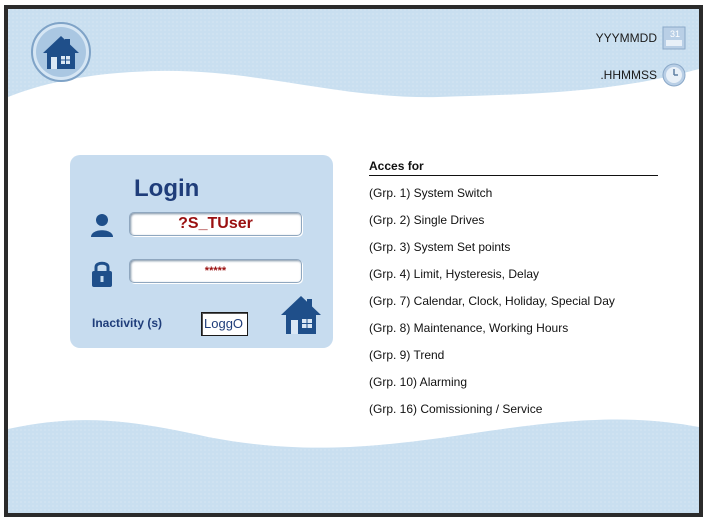 This screenshot has height=521, width=707. What do you see at coordinates (431, 193) in the screenshot?
I see `access-group-item: (Grp. 1) System Switch` at bounding box center [431, 193].